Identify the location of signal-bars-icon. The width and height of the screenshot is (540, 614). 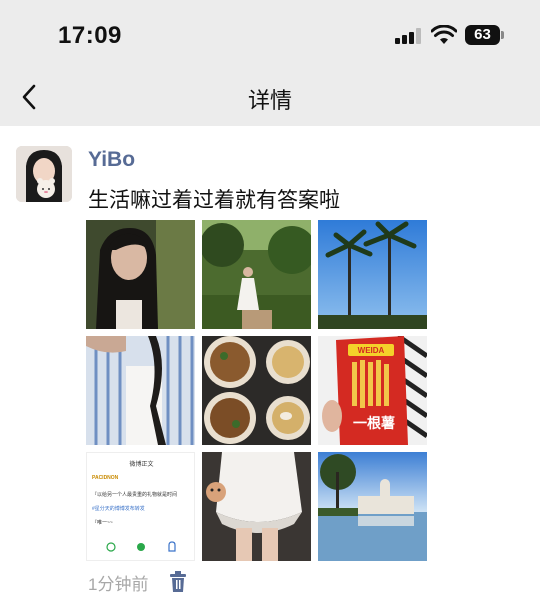
(409, 36).